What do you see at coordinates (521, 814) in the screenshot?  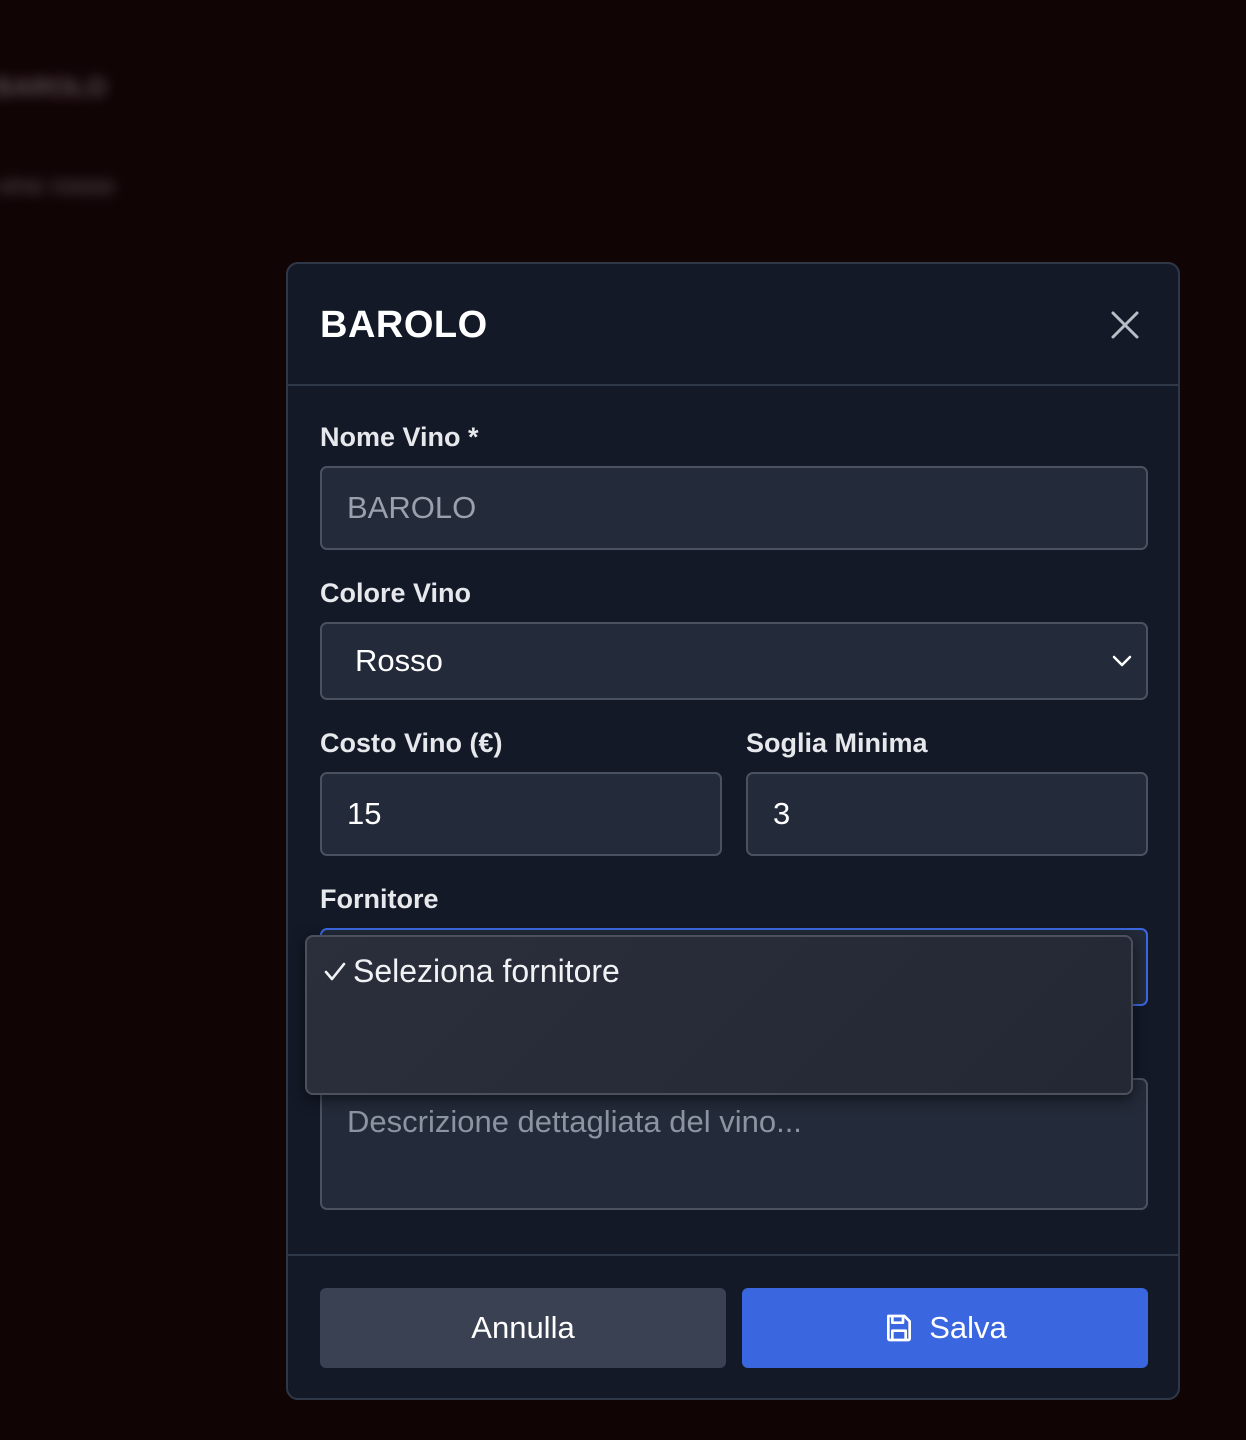 I see `costo-vino-input: 15` at bounding box center [521, 814].